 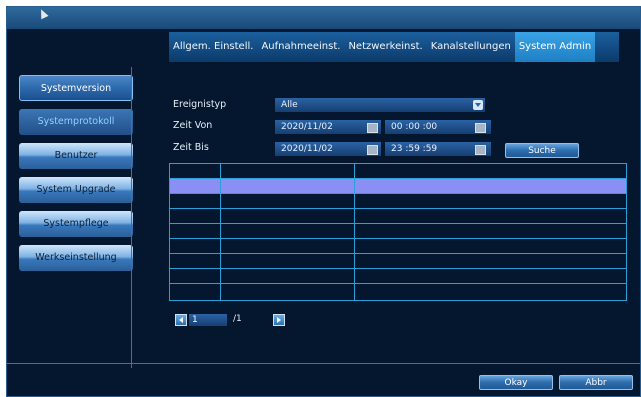 I want to click on sidebar-item-system-log: Systemprotokoll, so click(x=76, y=122).